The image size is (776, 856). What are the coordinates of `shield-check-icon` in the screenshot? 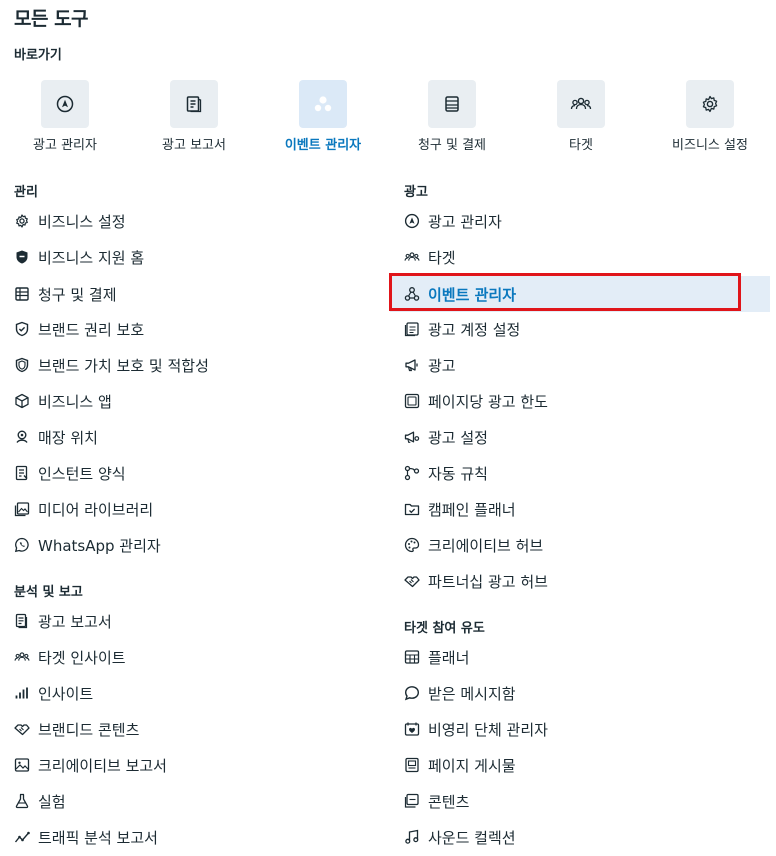 It's located at (22, 329).